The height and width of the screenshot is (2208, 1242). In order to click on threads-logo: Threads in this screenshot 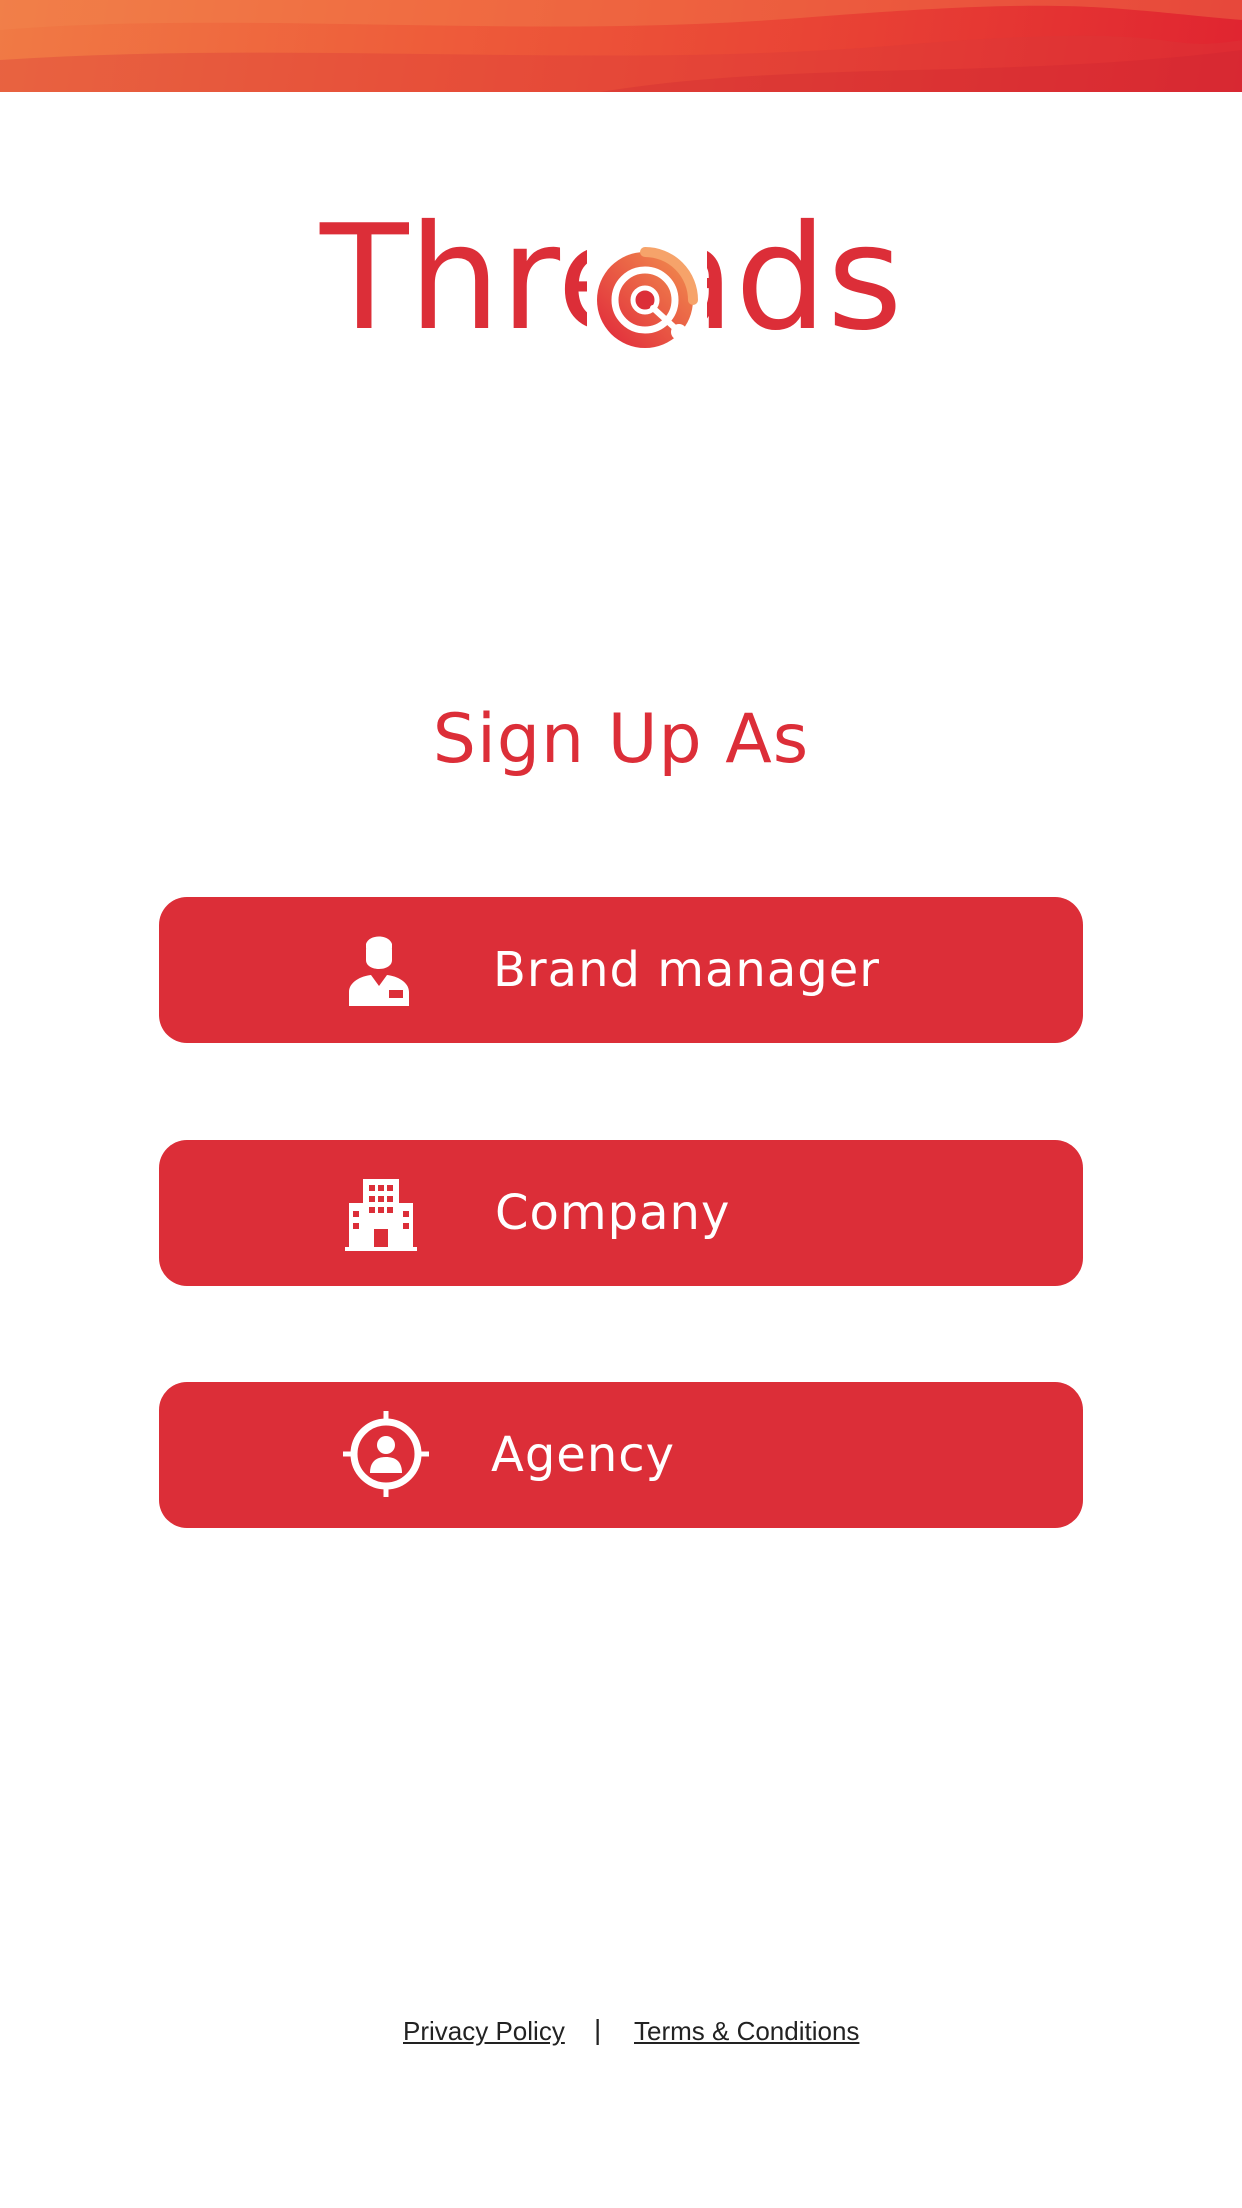, I will do `click(611, 280)`.